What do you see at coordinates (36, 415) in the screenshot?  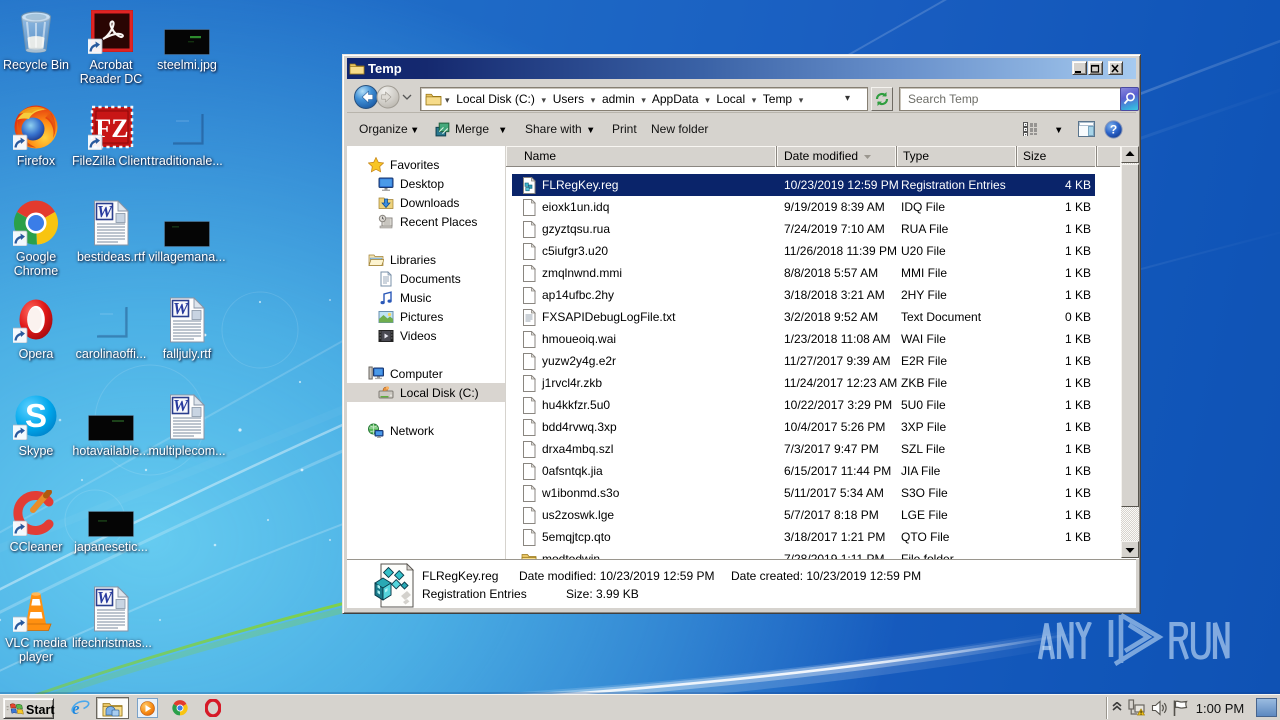 I see `svg-text: S` at bounding box center [36, 415].